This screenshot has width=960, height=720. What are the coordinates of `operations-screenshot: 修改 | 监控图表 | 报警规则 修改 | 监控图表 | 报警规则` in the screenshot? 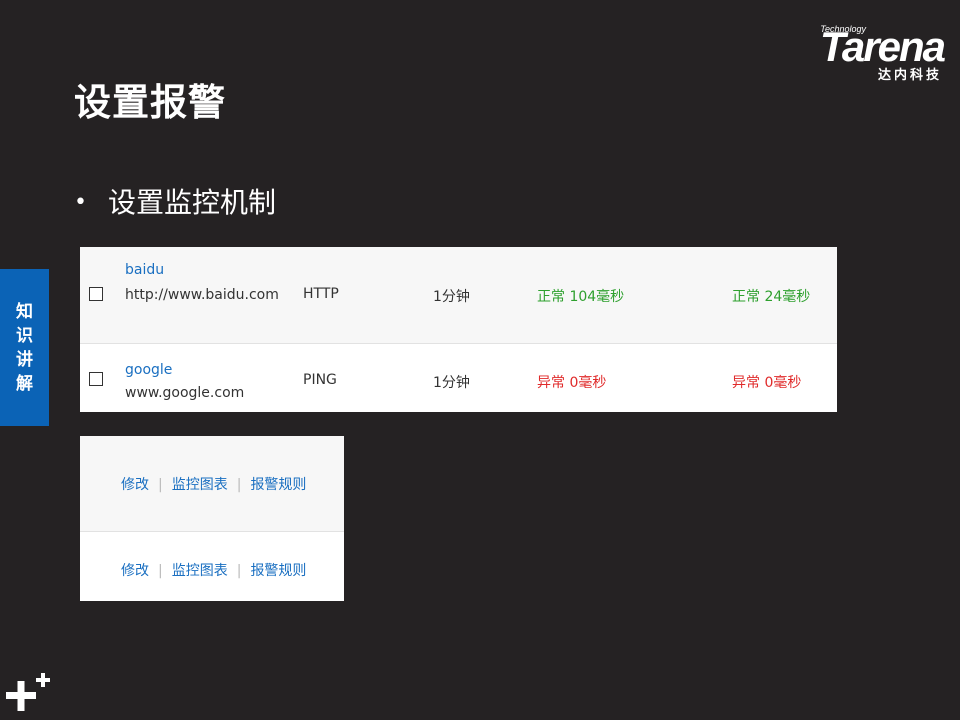 It's located at (212, 518).